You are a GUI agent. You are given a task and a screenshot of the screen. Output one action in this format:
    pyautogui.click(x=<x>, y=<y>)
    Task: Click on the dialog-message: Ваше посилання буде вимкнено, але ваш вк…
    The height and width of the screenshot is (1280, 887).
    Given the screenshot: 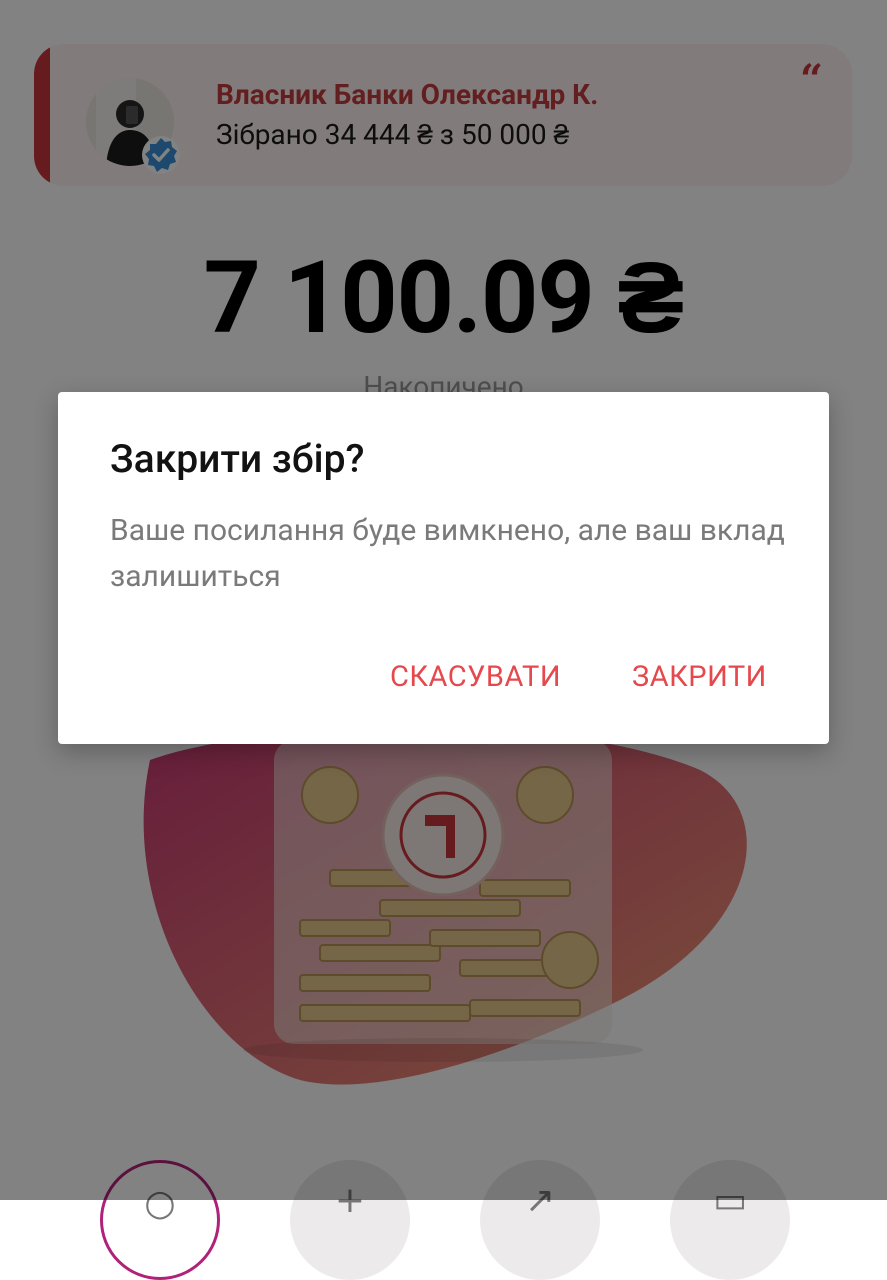 What is the action you would take?
    pyautogui.click(x=447, y=553)
    